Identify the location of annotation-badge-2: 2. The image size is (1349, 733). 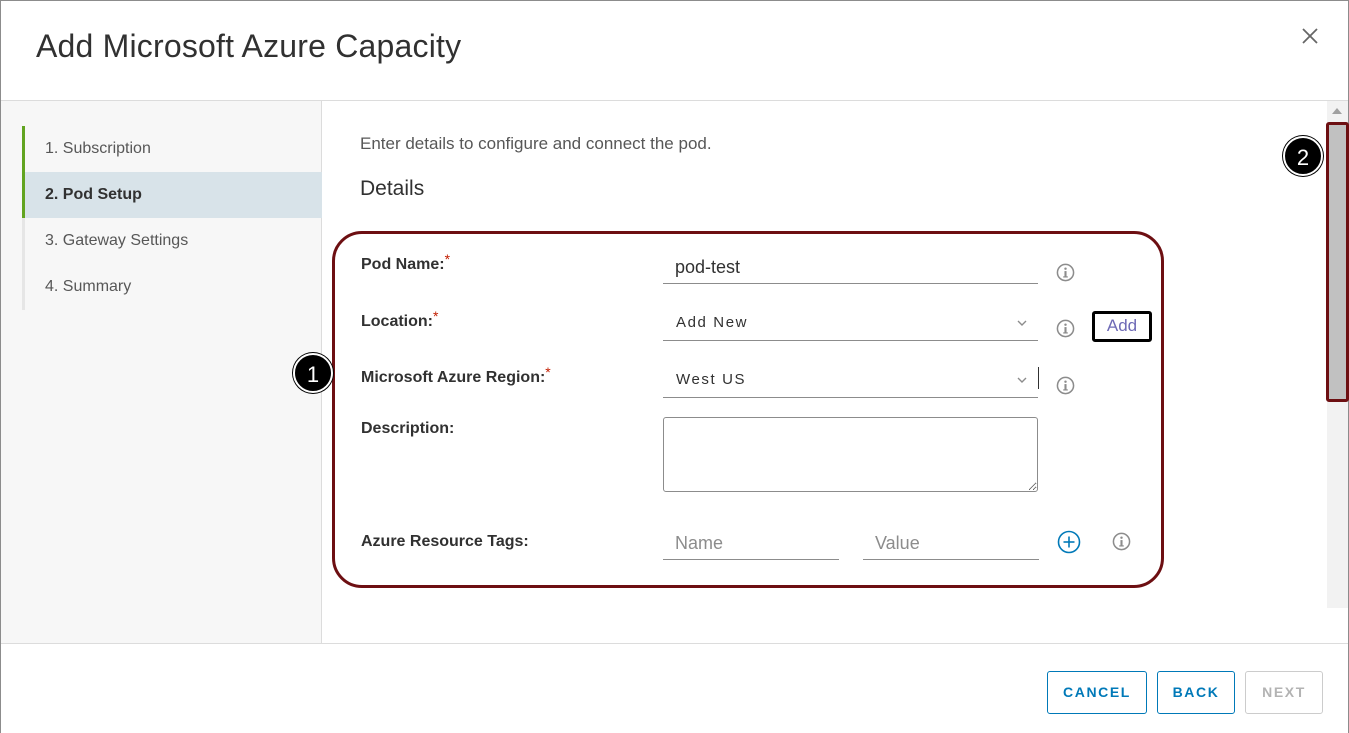
(1303, 156).